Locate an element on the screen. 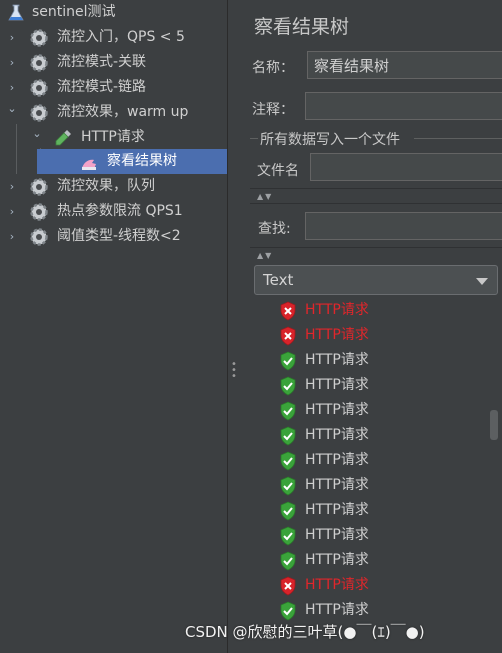 This screenshot has width=502, height=653. tree-item-thread-group: › 流控模式-链路 is located at coordinates (113, 87).